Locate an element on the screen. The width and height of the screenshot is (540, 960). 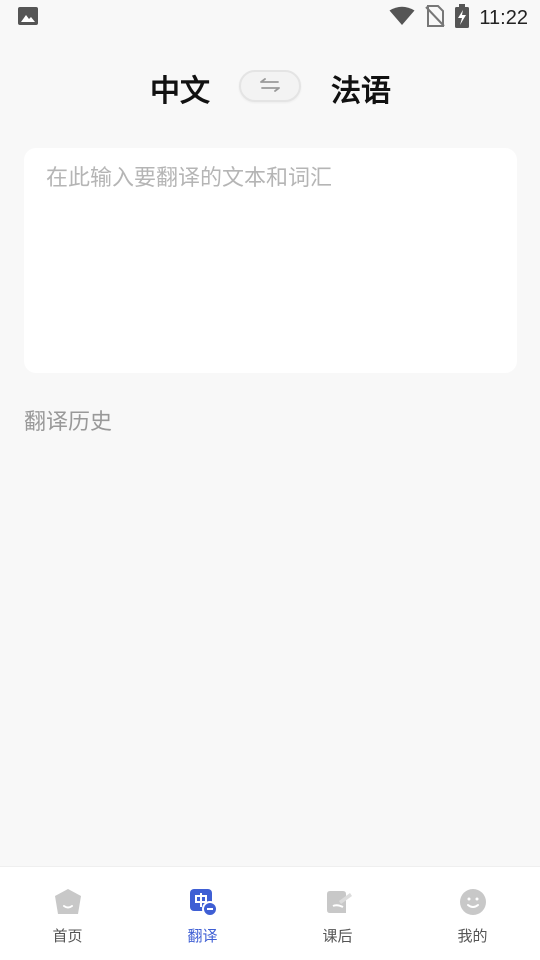
translation-history-title: 翻译历史 is located at coordinates (68, 422).